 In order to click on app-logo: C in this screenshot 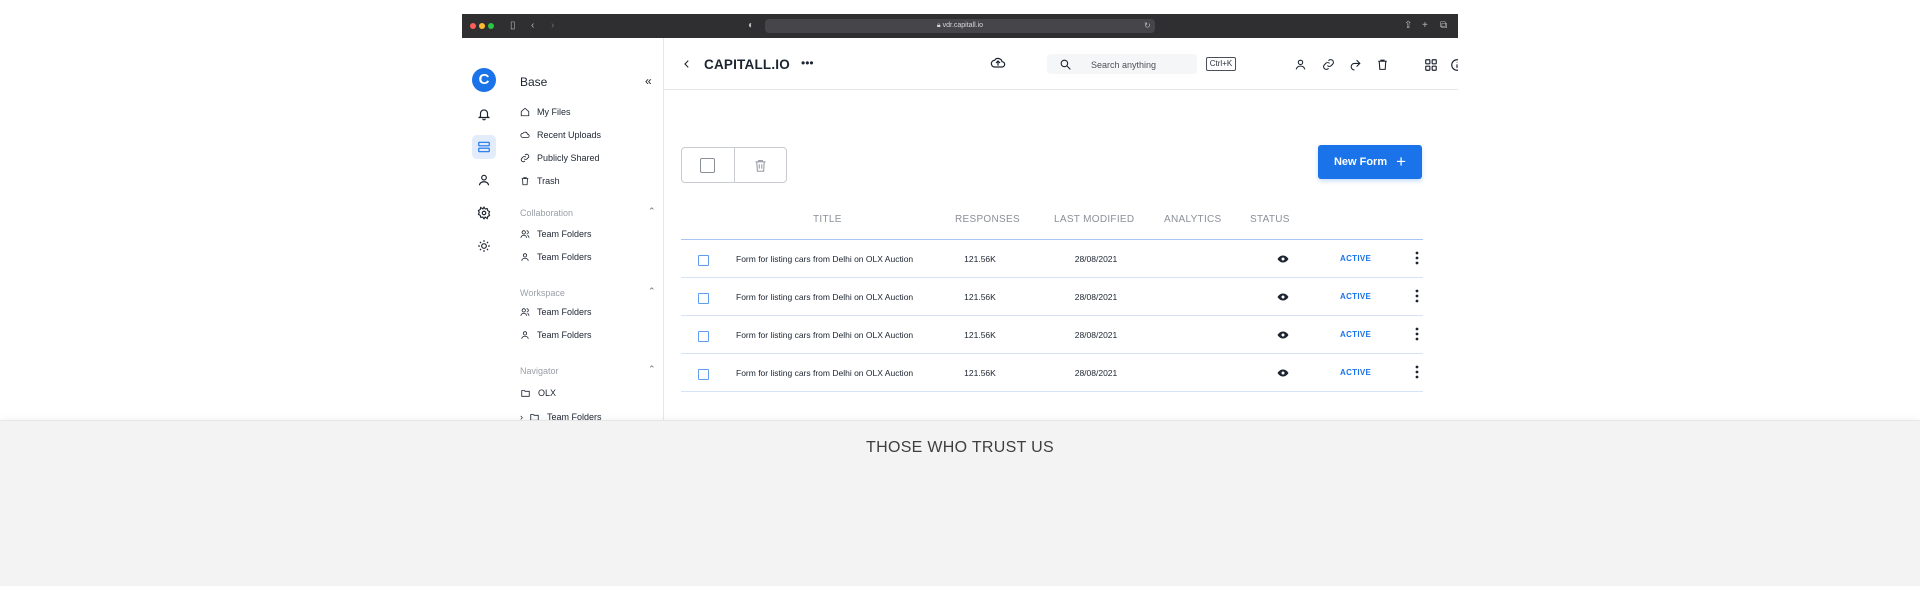, I will do `click(484, 80)`.